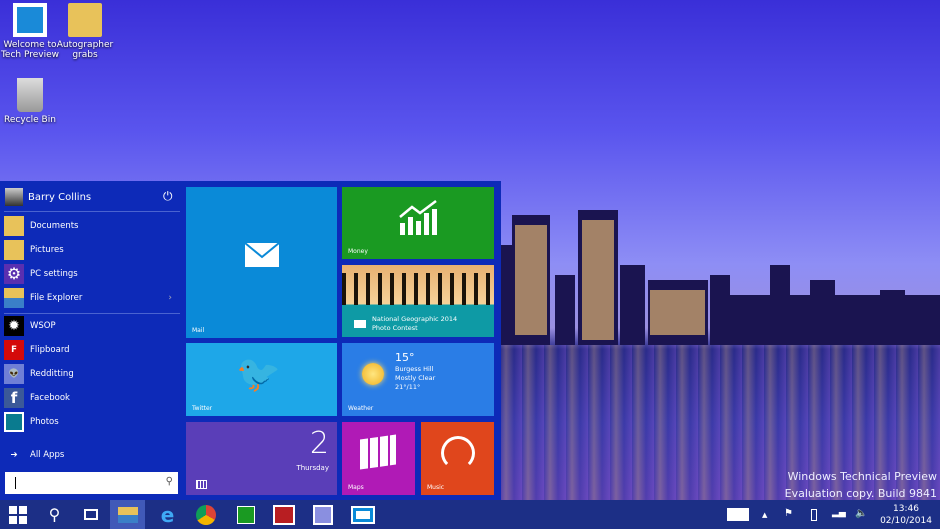 The width and height of the screenshot is (940, 529). I want to click on weather-range: 21°/11°, so click(408, 387).